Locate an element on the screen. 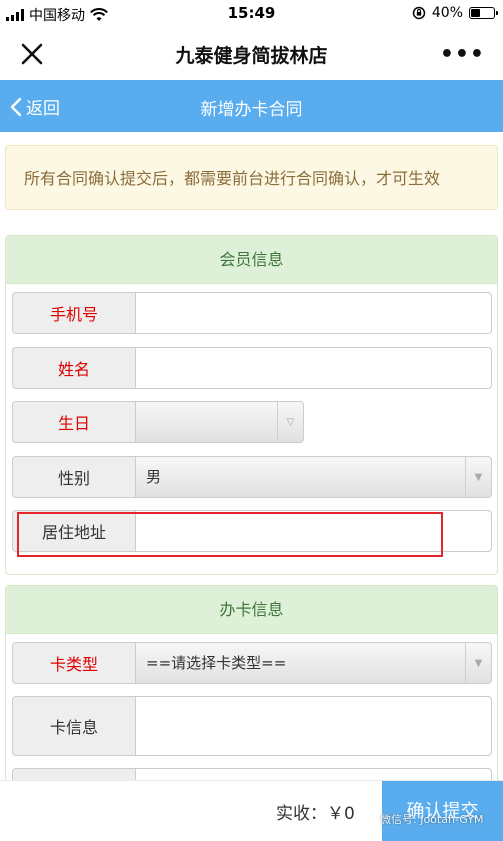 This screenshot has width=503, height=841. gender-value: 男 is located at coordinates (154, 477).